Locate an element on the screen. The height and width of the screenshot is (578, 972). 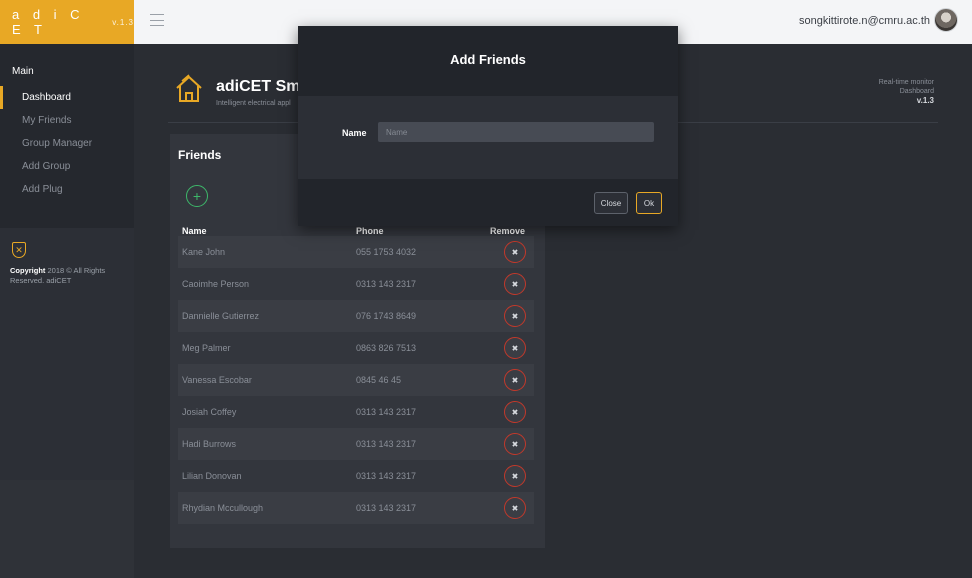
sidebar-item-dashboard: Dashboard is located at coordinates (67, 97).